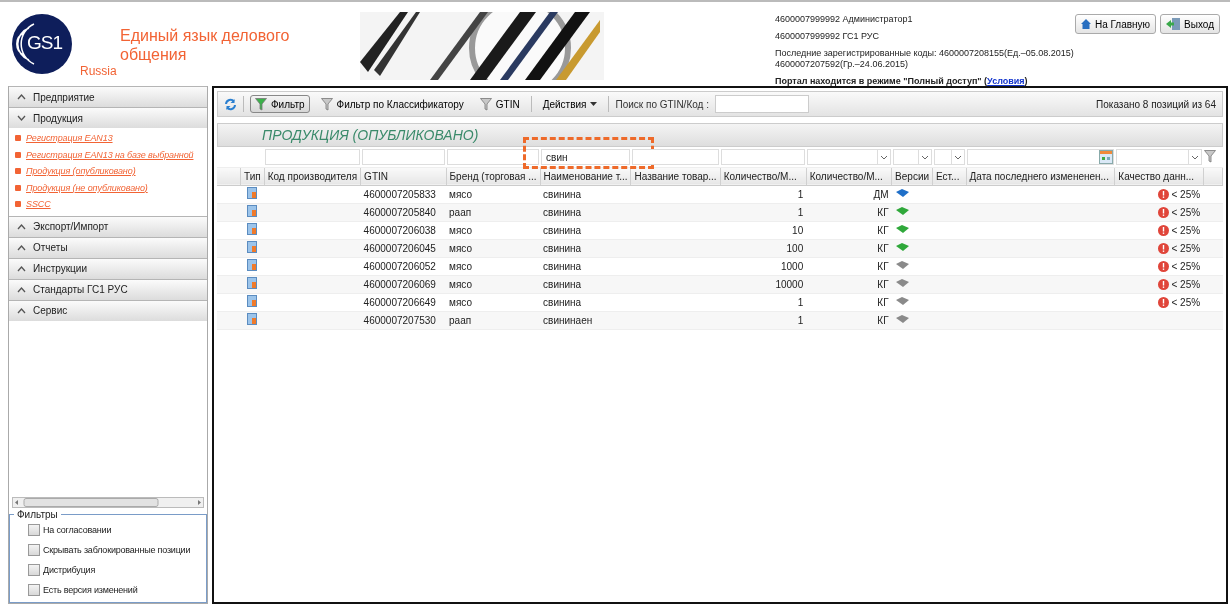 This screenshot has height=604, width=1230. Describe the element at coordinates (1105, 157) in the screenshot. I see `calendar-icon` at that location.